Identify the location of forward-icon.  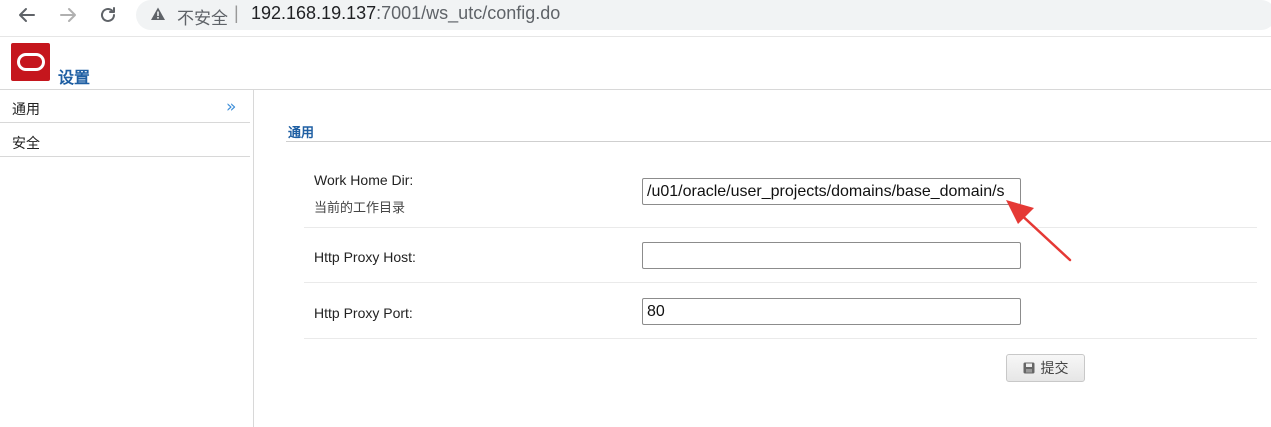
(68, 15).